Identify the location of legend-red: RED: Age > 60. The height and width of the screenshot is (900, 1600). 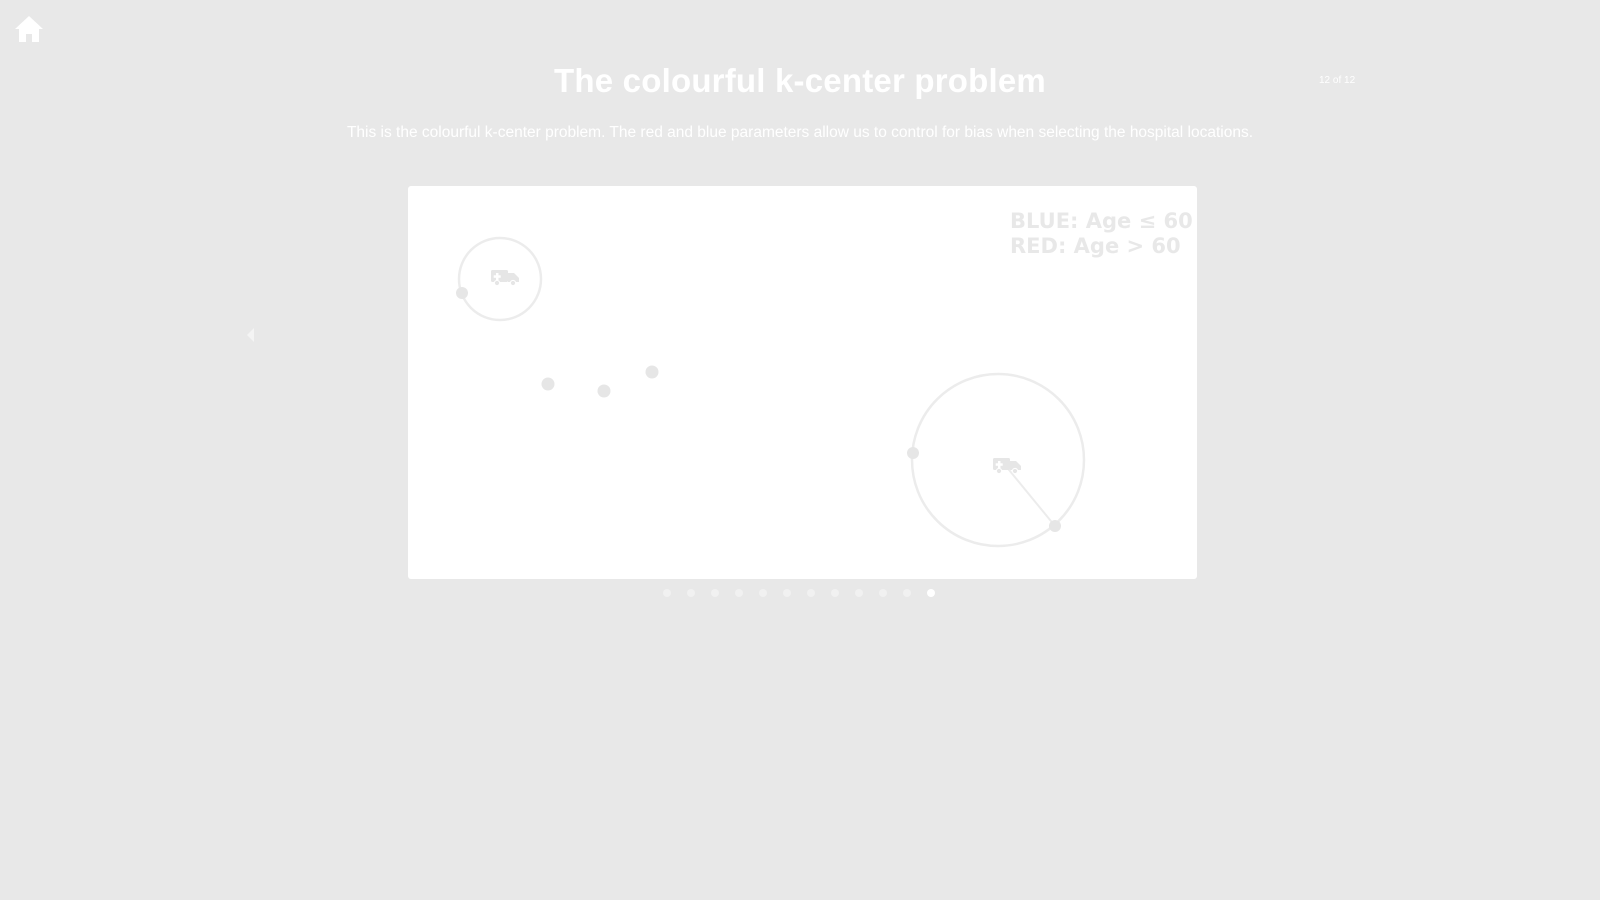
(1095, 246).